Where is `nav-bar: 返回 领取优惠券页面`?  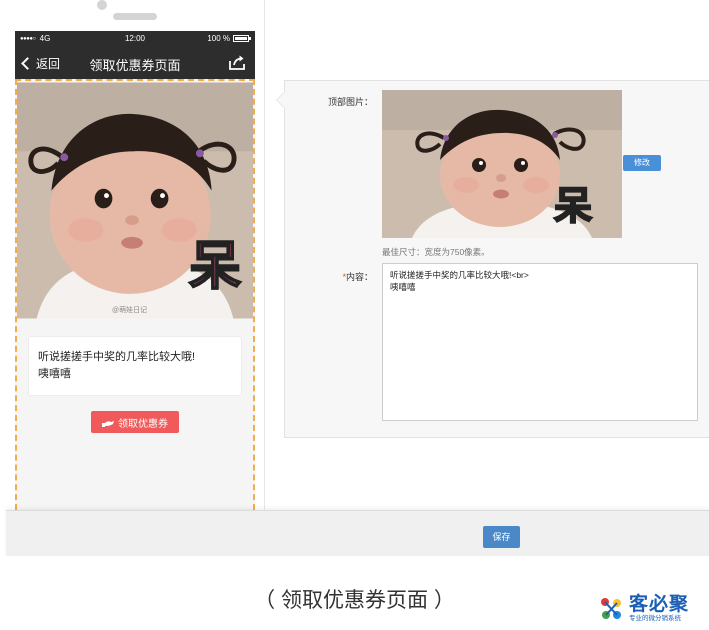 nav-bar: 返回 领取优惠券页面 is located at coordinates (135, 63).